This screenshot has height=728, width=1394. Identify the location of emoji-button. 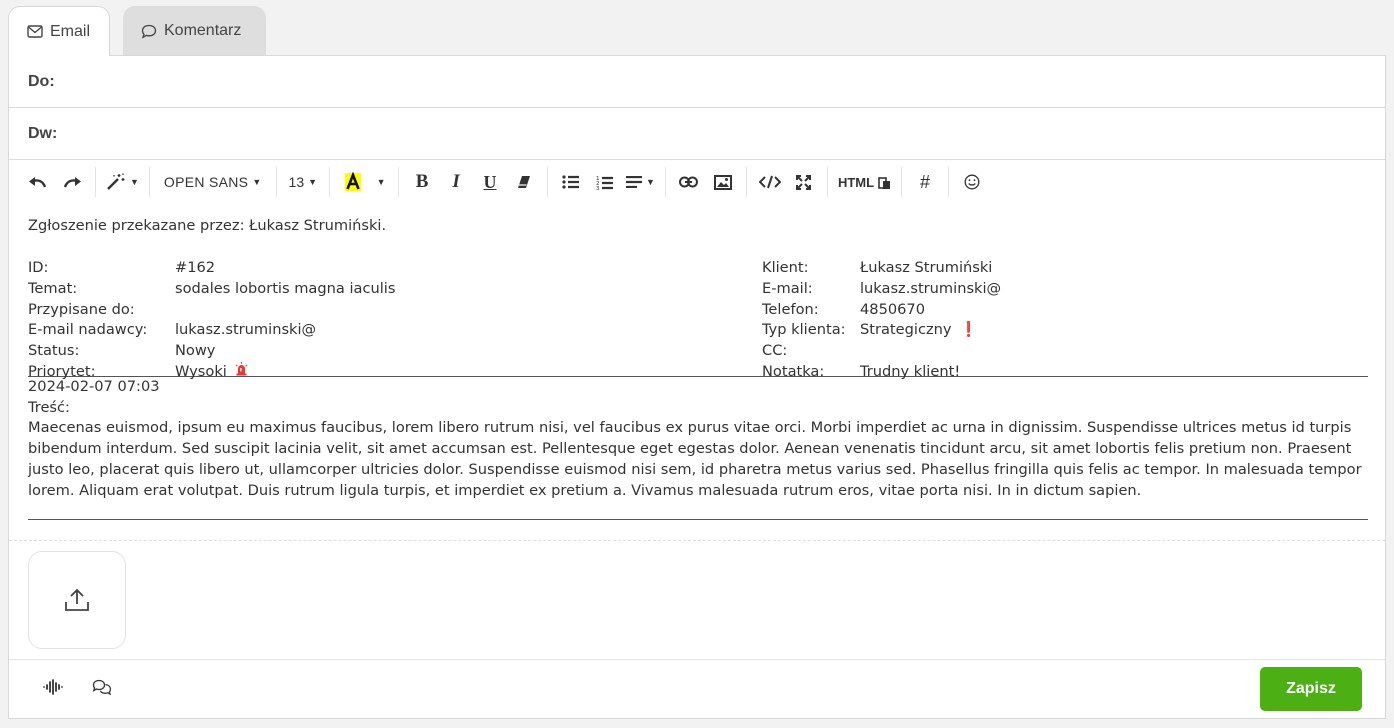
(972, 182).